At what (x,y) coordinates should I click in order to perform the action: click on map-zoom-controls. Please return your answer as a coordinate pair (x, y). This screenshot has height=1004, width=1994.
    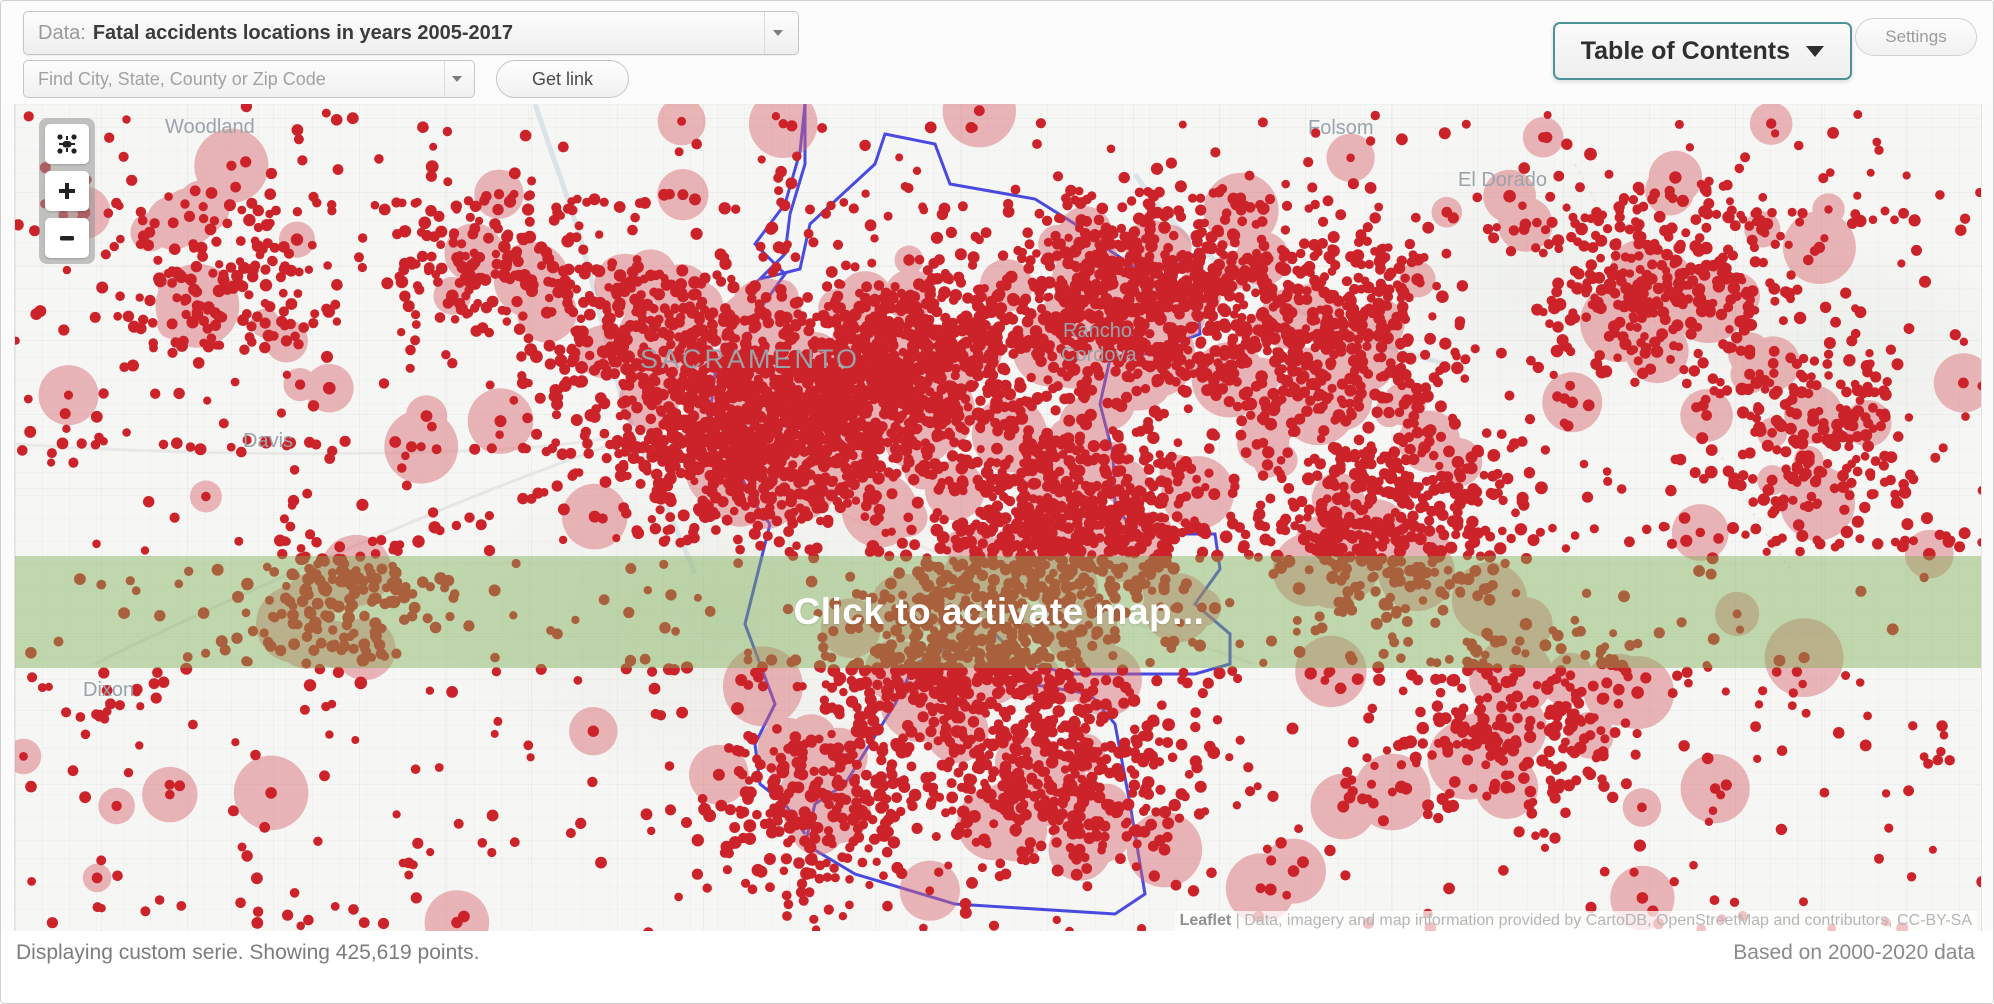
    Looking at the image, I should click on (67, 191).